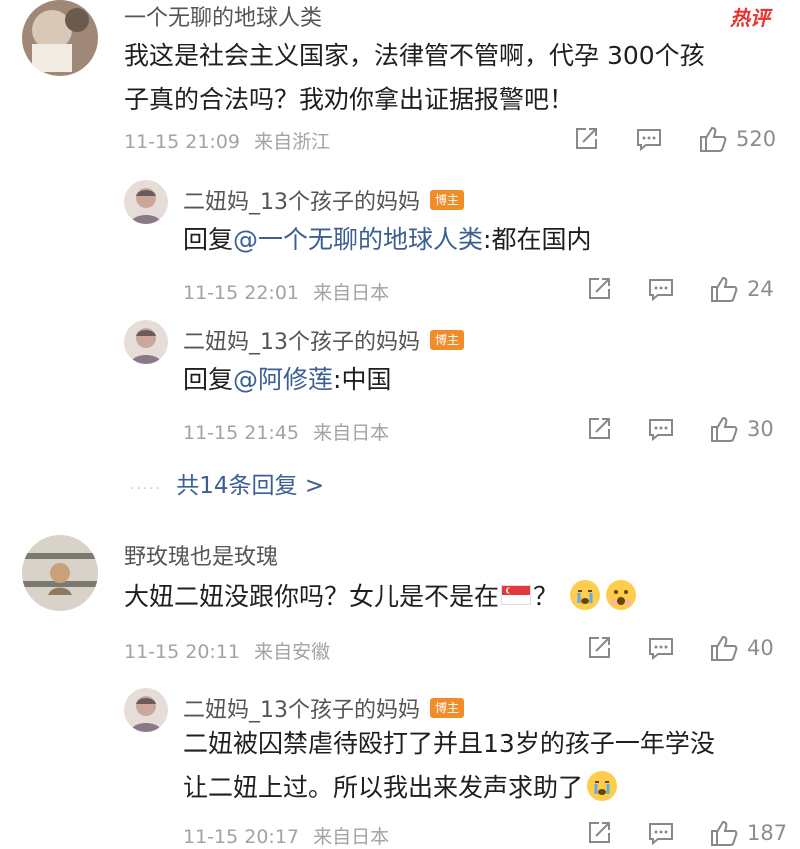  Describe the element at coordinates (283, 379) in the screenshot. I see `mention-link: @阿修莲` at that location.